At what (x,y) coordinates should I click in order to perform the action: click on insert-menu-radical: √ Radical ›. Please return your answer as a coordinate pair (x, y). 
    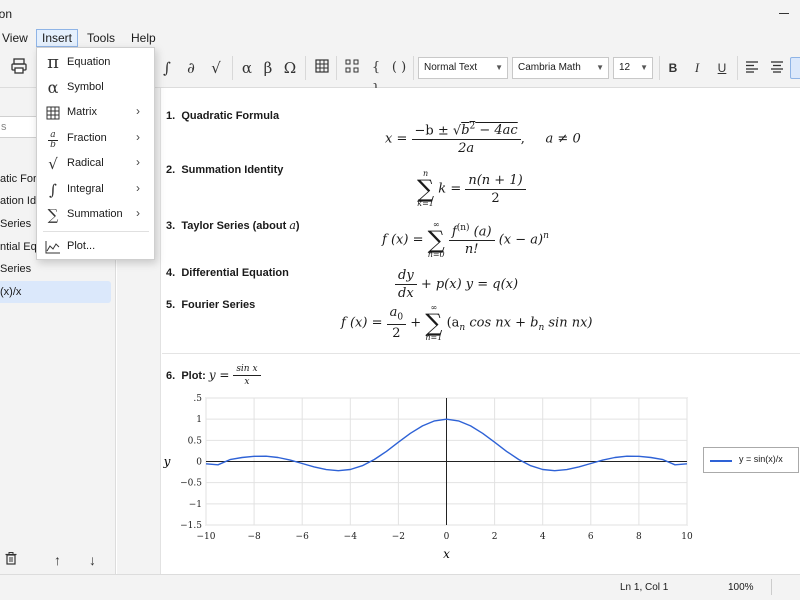
    Looking at the image, I should click on (95, 164).